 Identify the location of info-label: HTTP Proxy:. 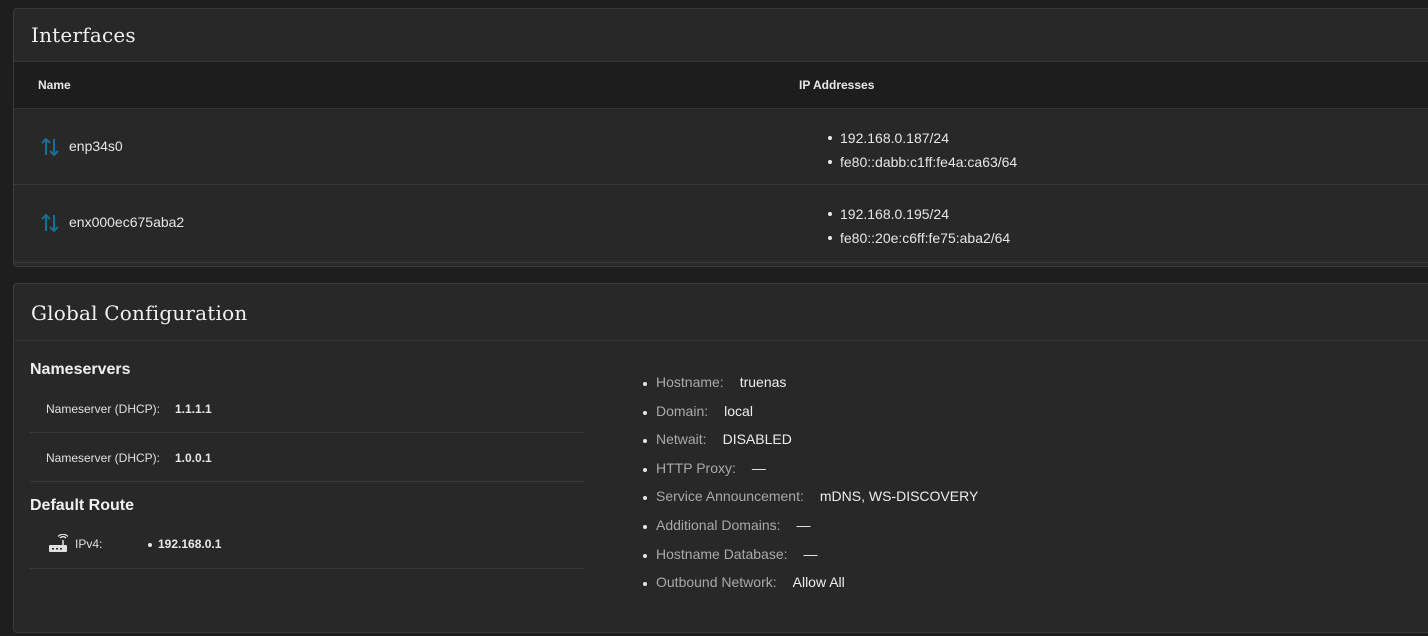
(696, 467).